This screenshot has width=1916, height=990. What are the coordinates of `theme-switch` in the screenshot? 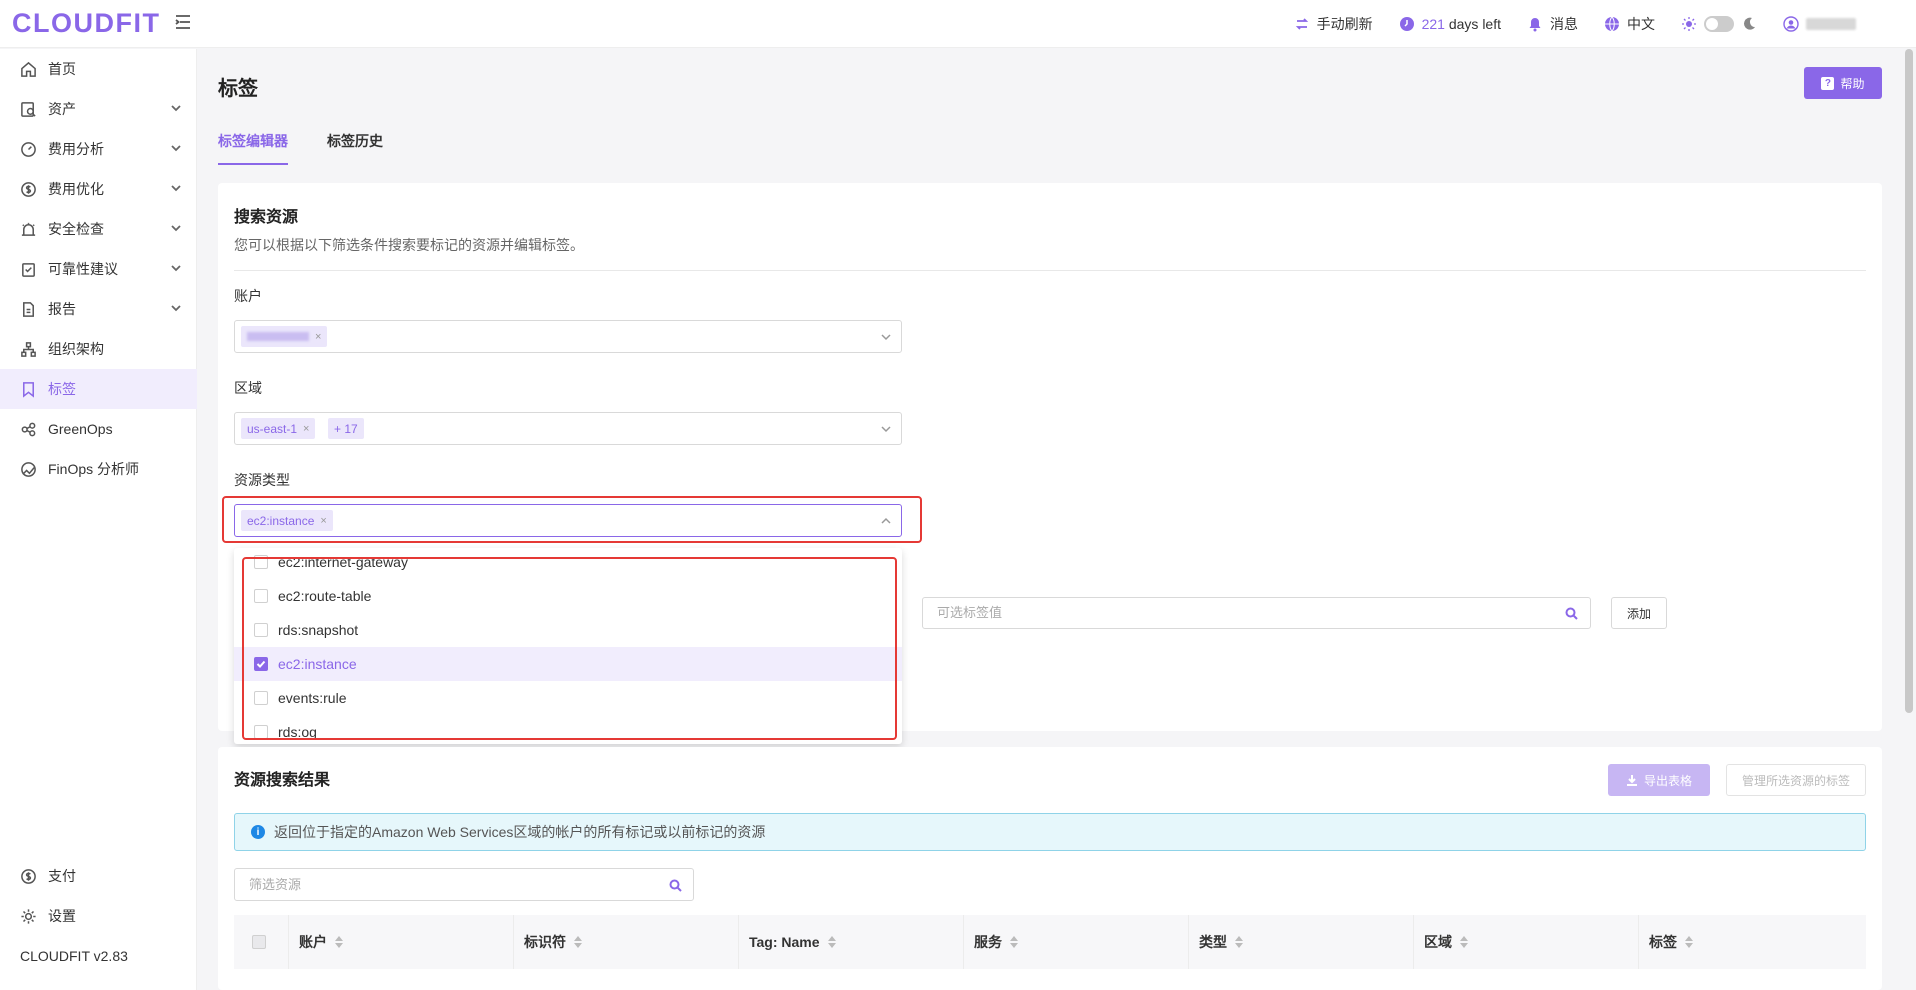 It's located at (1719, 24).